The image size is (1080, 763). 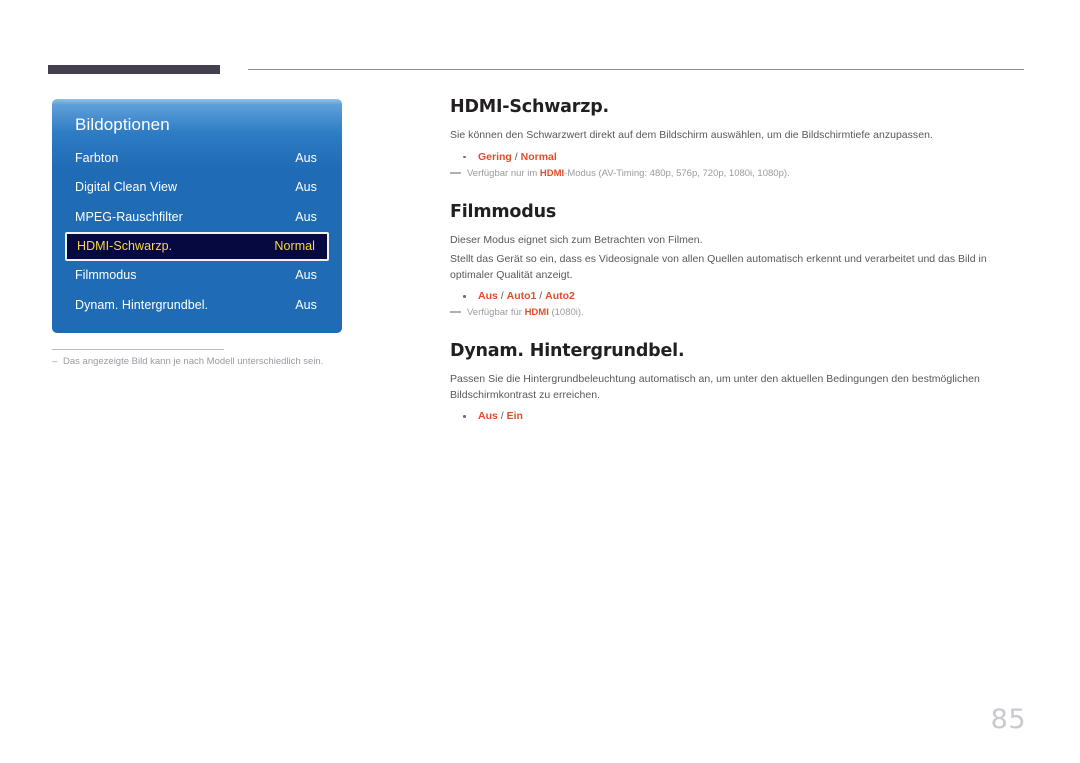 I want to click on osd-menu-item-dynam-hintergrundbel: Dynam. Hintergrundbel. Aus, so click(x=197, y=305).